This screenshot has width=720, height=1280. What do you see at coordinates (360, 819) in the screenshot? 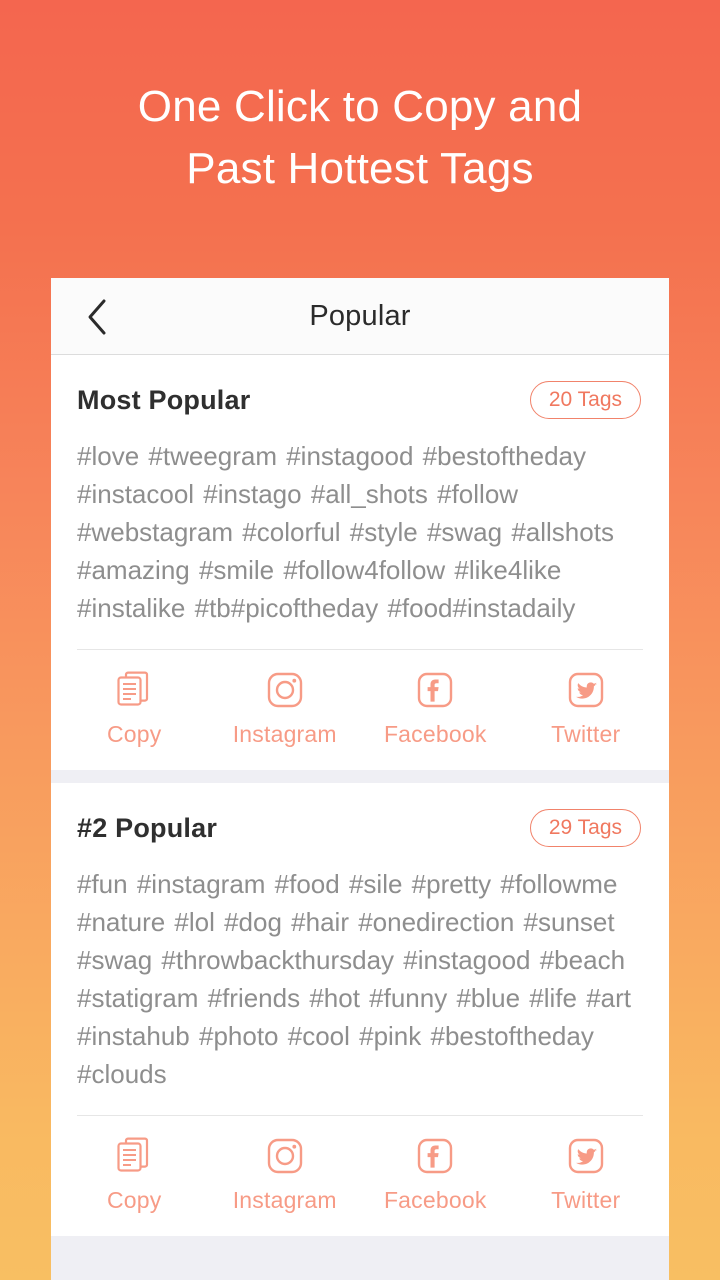
I see `card-header: #2 Popular 29 Tags` at bounding box center [360, 819].